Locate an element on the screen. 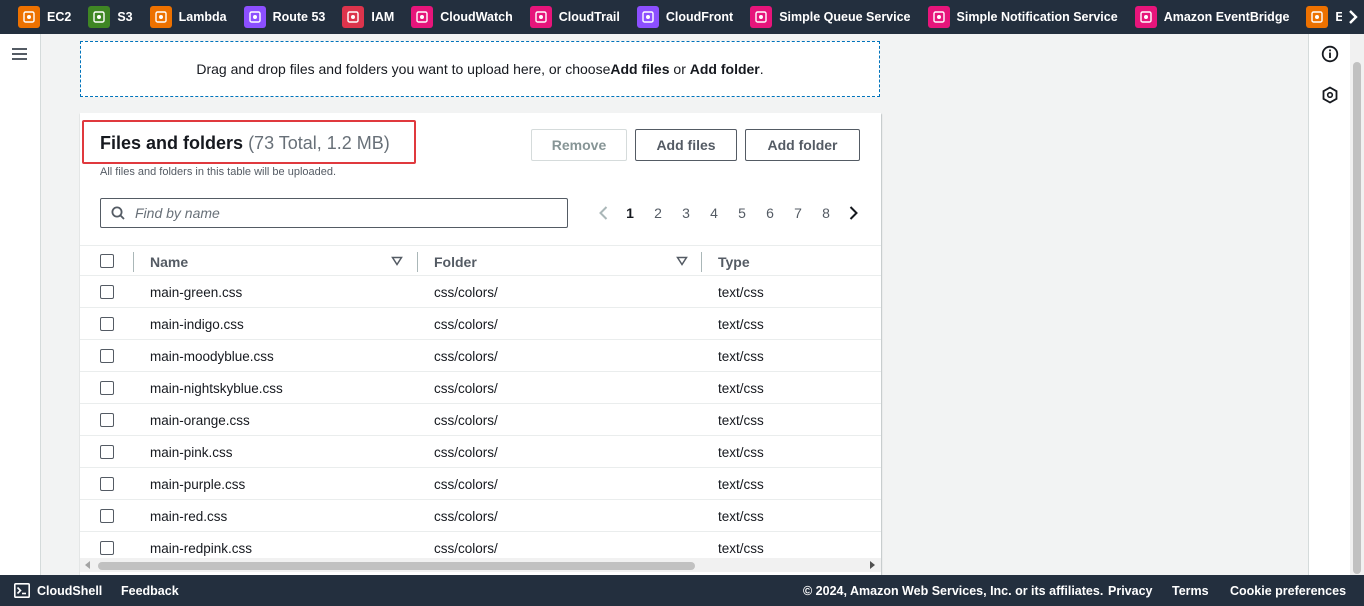 The image size is (1364, 606). pagination: 12345678 is located at coordinates (728, 213).